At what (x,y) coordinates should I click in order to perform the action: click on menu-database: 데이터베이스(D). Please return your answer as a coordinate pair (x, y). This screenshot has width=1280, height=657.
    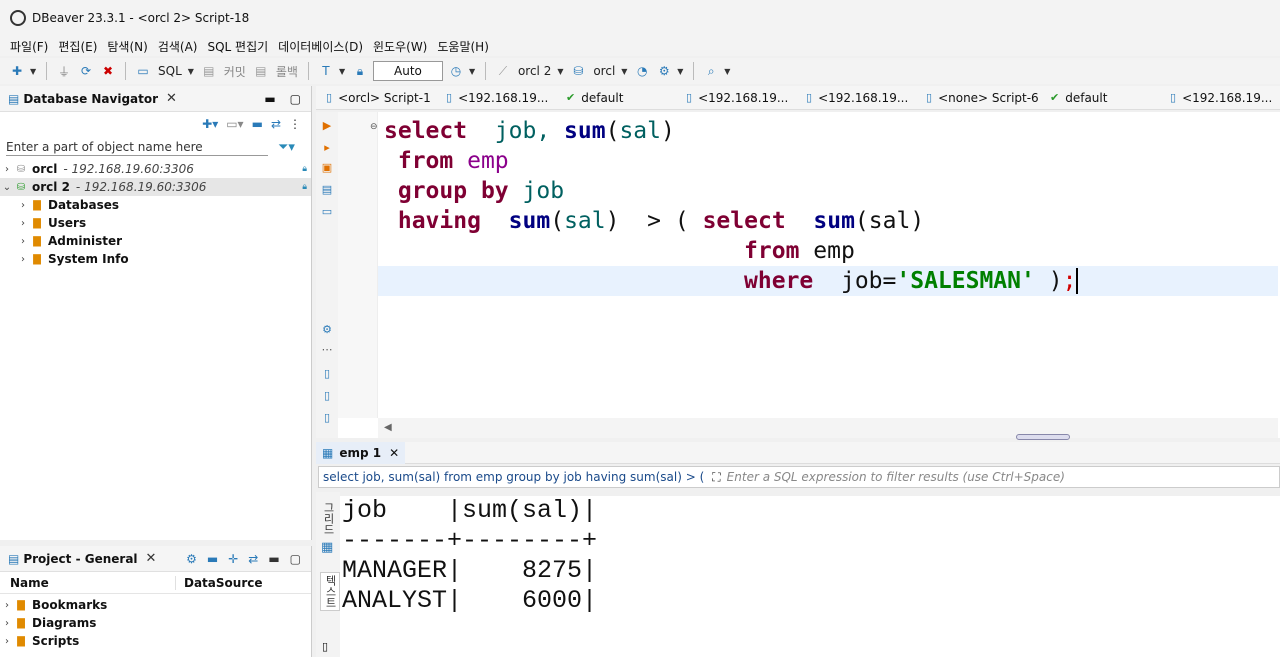
    Looking at the image, I should click on (320, 46).